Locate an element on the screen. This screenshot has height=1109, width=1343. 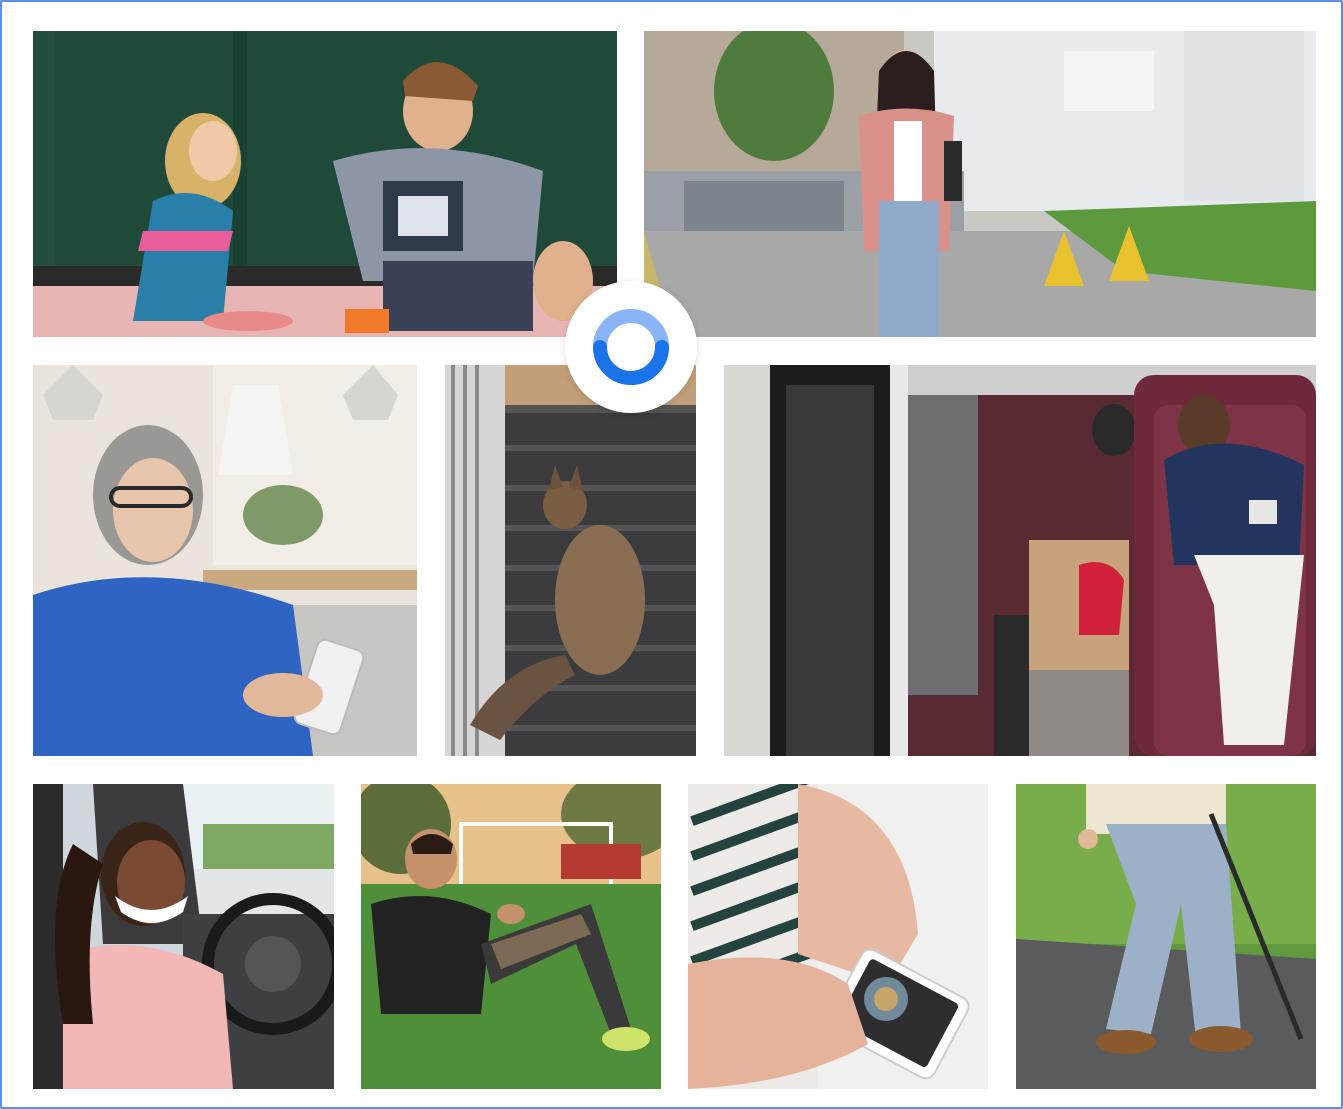
photo-woman-with-phone-sofa is located at coordinates (225, 560).